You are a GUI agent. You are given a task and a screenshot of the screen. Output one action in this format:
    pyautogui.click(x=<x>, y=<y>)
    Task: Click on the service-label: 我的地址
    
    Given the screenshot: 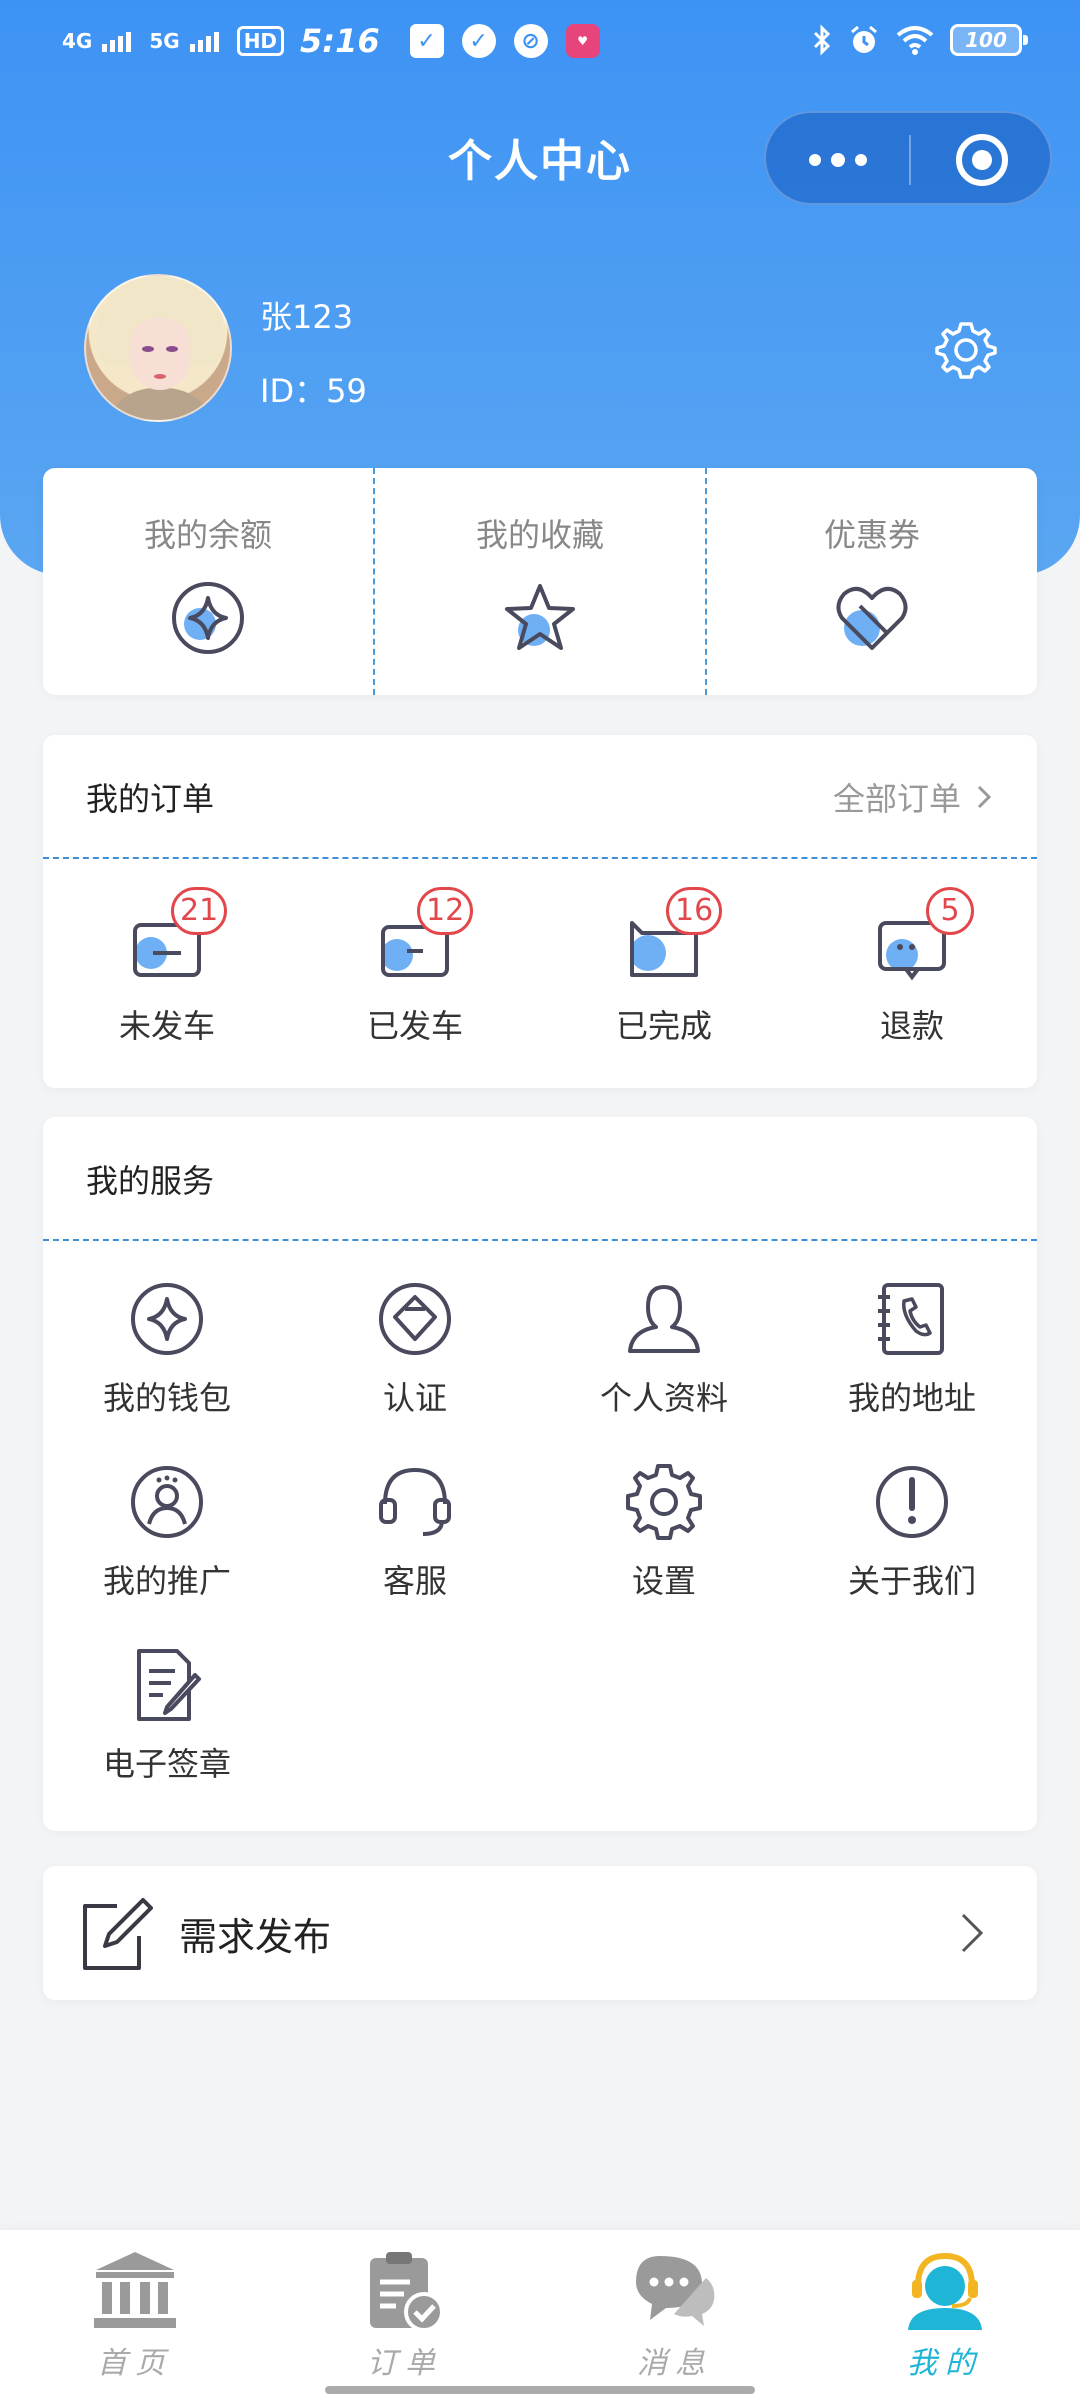 What is the action you would take?
    pyautogui.click(x=911, y=1398)
    